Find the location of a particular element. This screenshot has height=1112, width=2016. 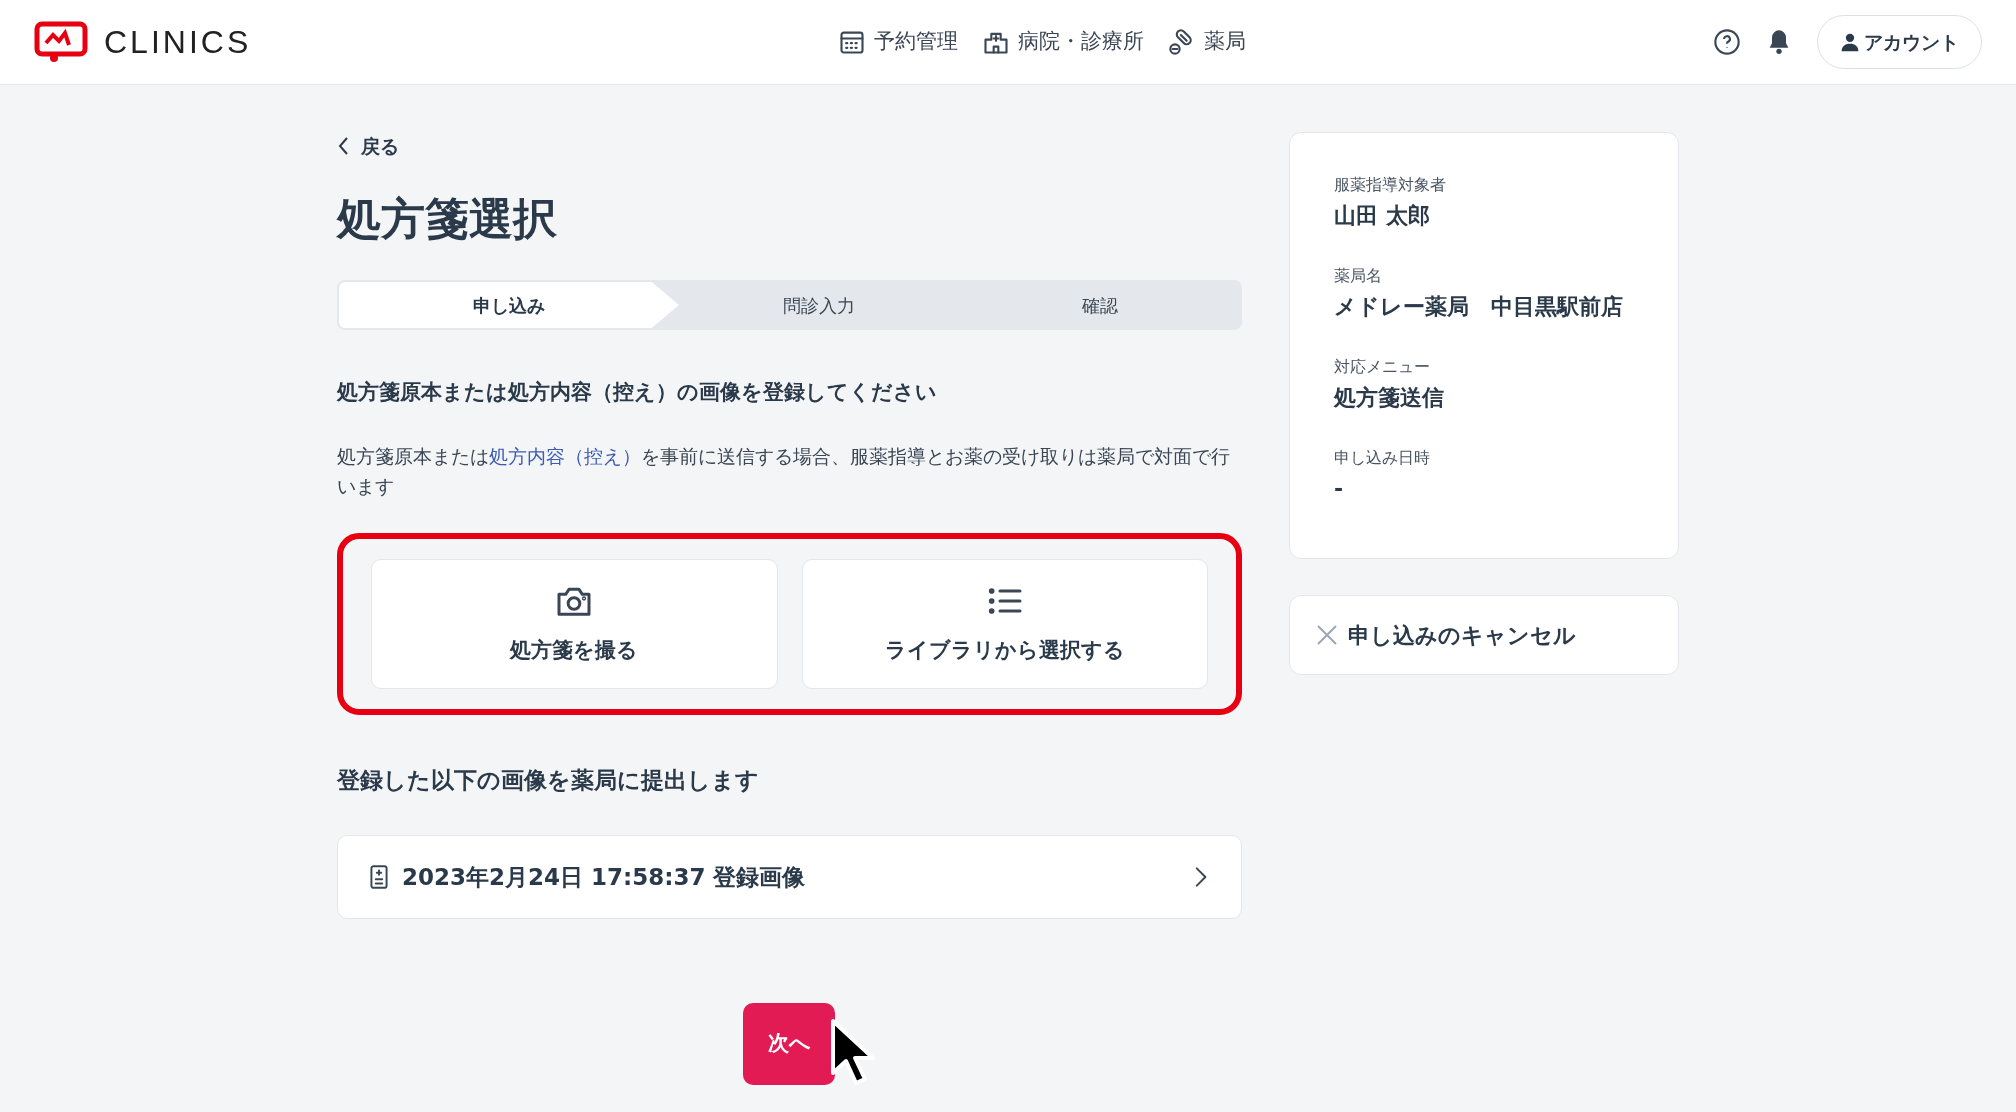

upload-option-button: ライブラリから選択する is located at coordinates (1004, 624).